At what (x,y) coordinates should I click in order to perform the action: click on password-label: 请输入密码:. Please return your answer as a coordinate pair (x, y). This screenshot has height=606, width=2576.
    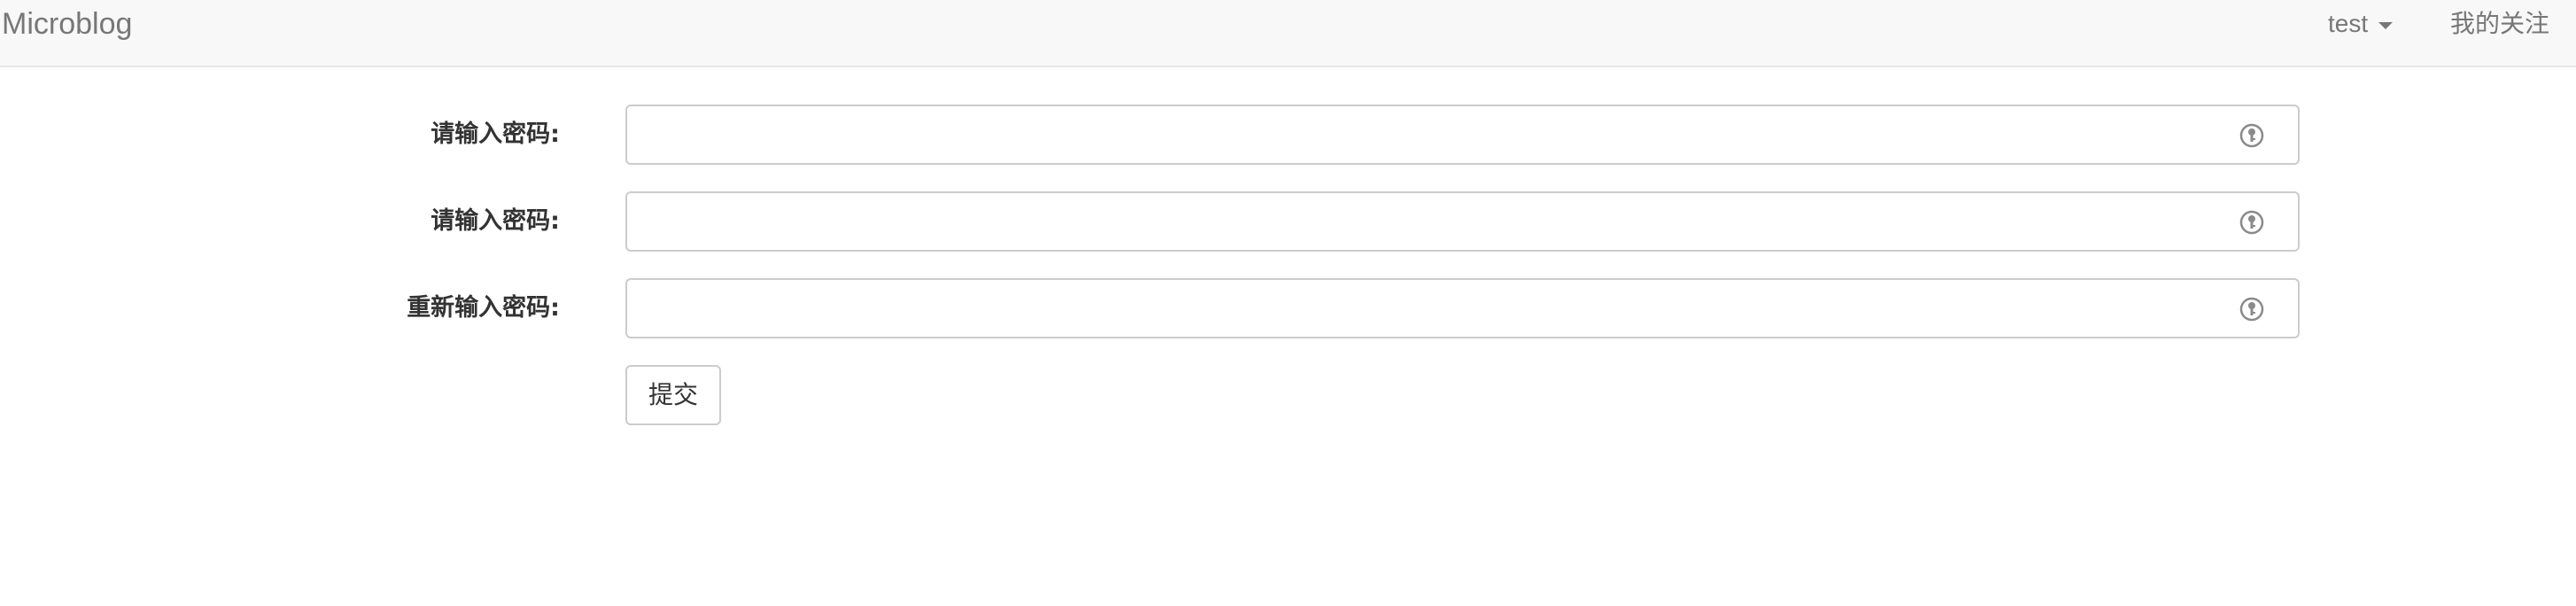
    Looking at the image, I should click on (495, 134).